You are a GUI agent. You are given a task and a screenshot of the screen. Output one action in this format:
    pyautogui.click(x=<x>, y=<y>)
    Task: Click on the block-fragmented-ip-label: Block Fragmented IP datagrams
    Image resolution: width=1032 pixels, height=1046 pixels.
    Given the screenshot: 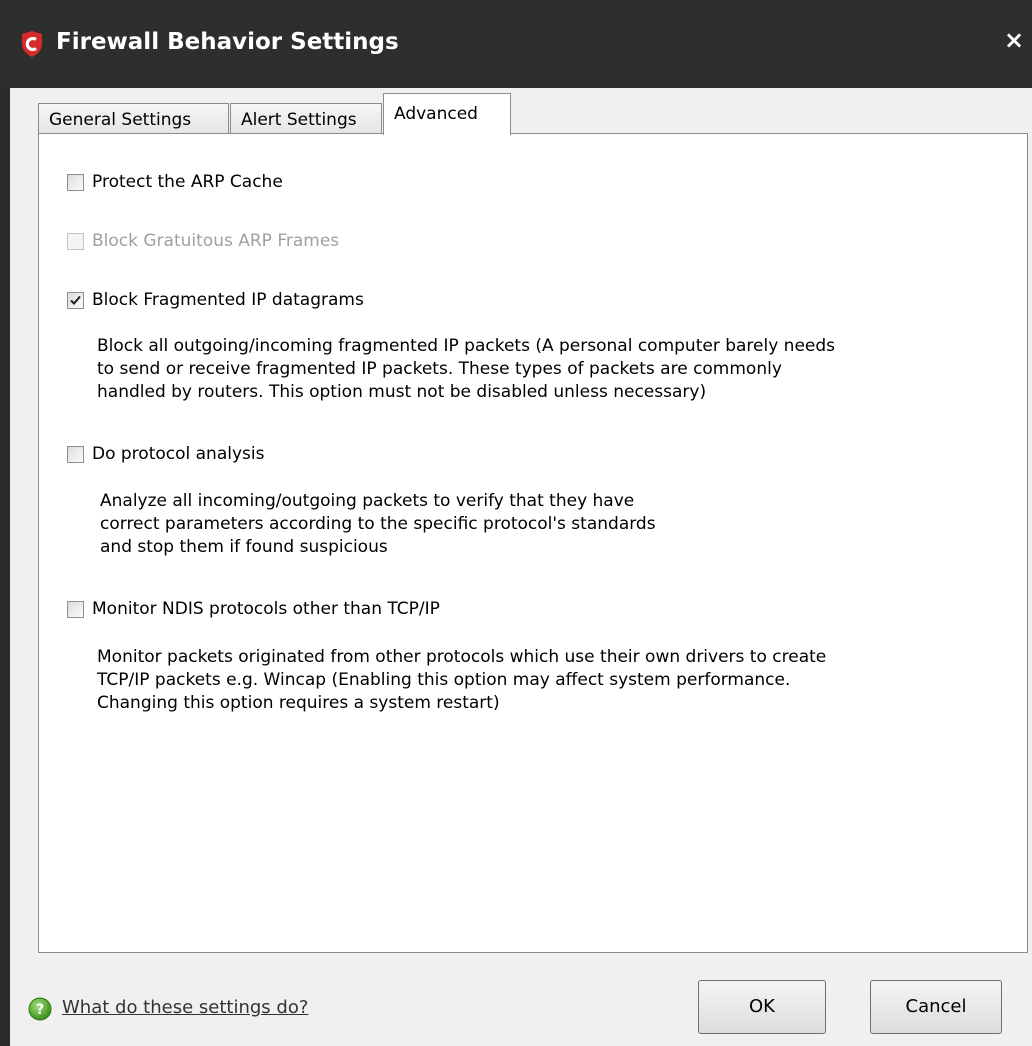 What is the action you would take?
    pyautogui.click(x=228, y=300)
    